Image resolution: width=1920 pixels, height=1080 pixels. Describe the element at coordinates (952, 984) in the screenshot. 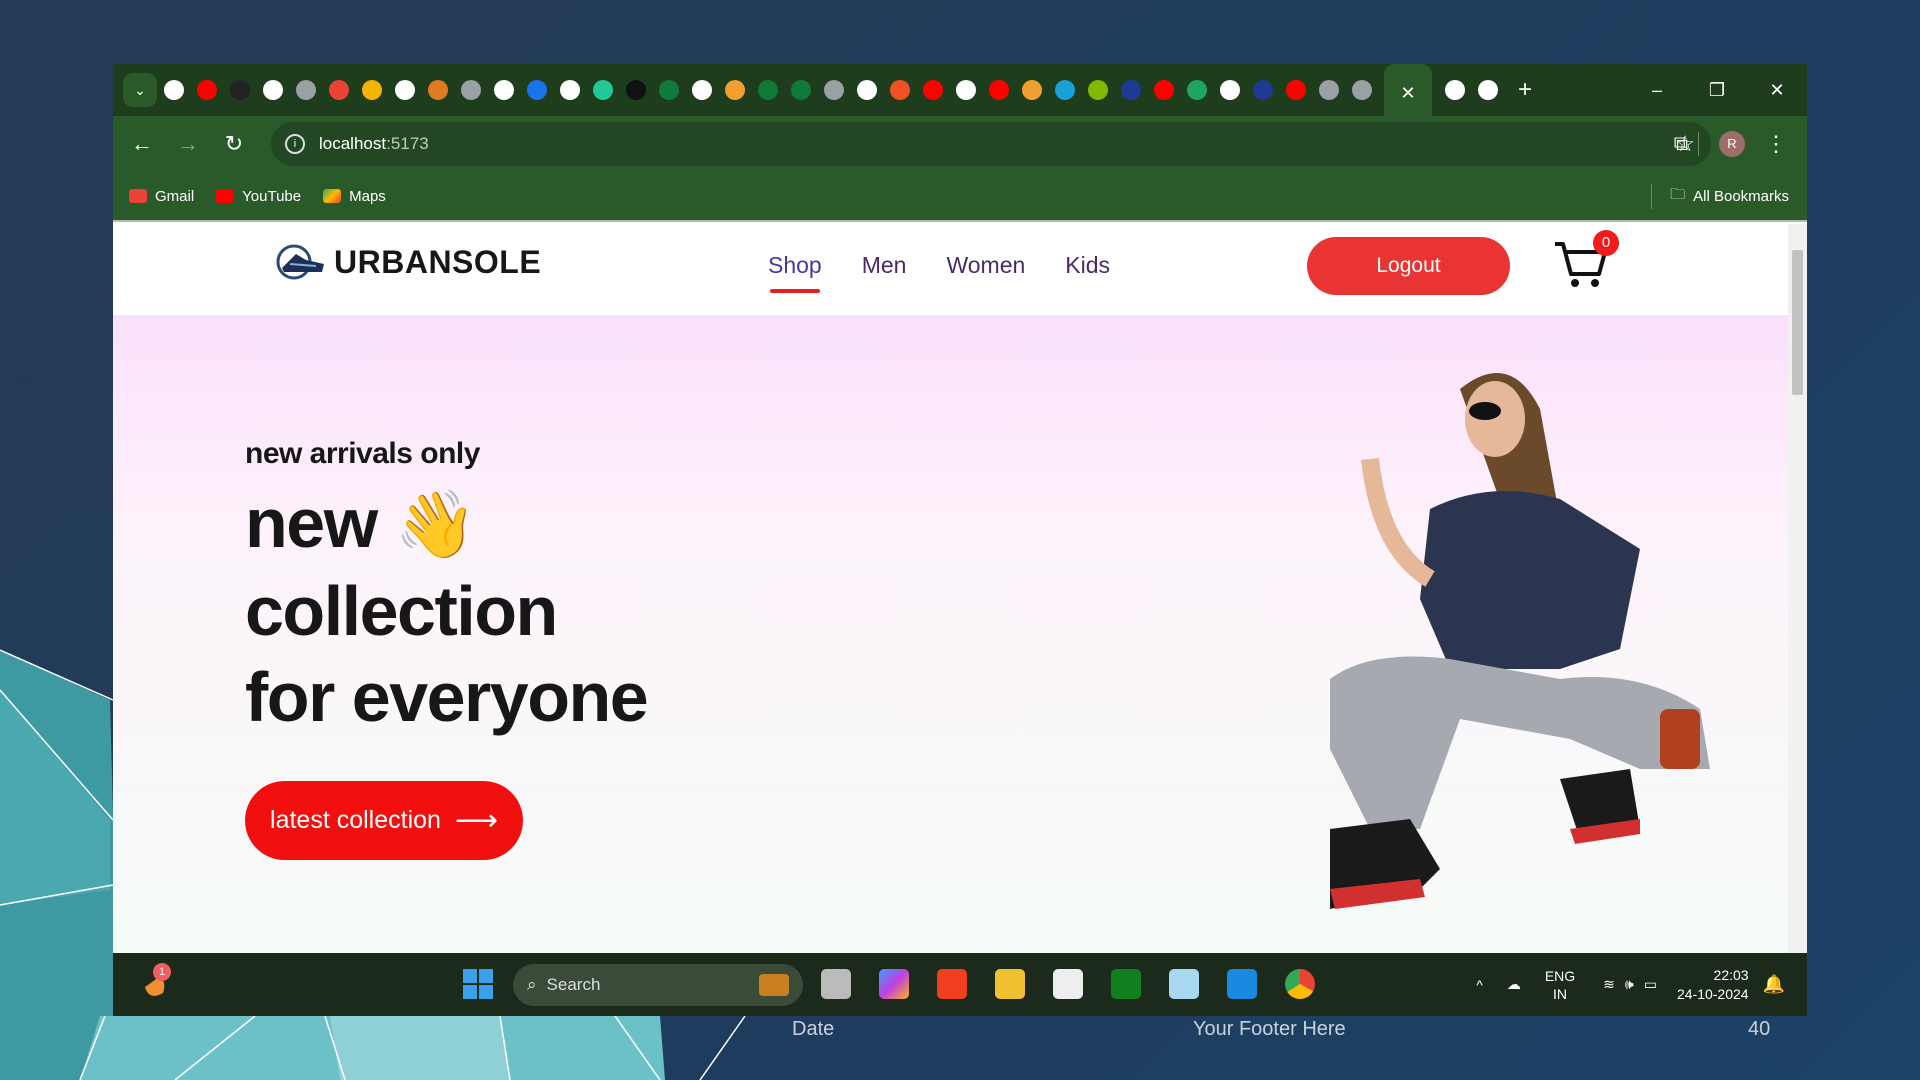

I see `brave-icon` at that location.